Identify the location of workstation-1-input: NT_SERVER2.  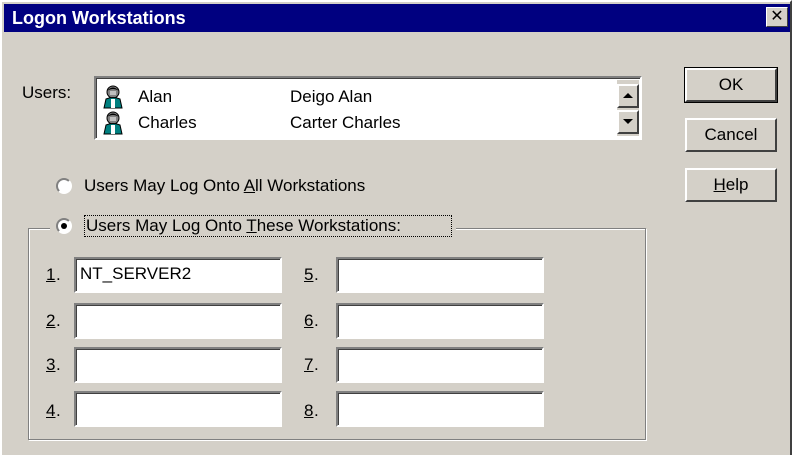
(178, 275).